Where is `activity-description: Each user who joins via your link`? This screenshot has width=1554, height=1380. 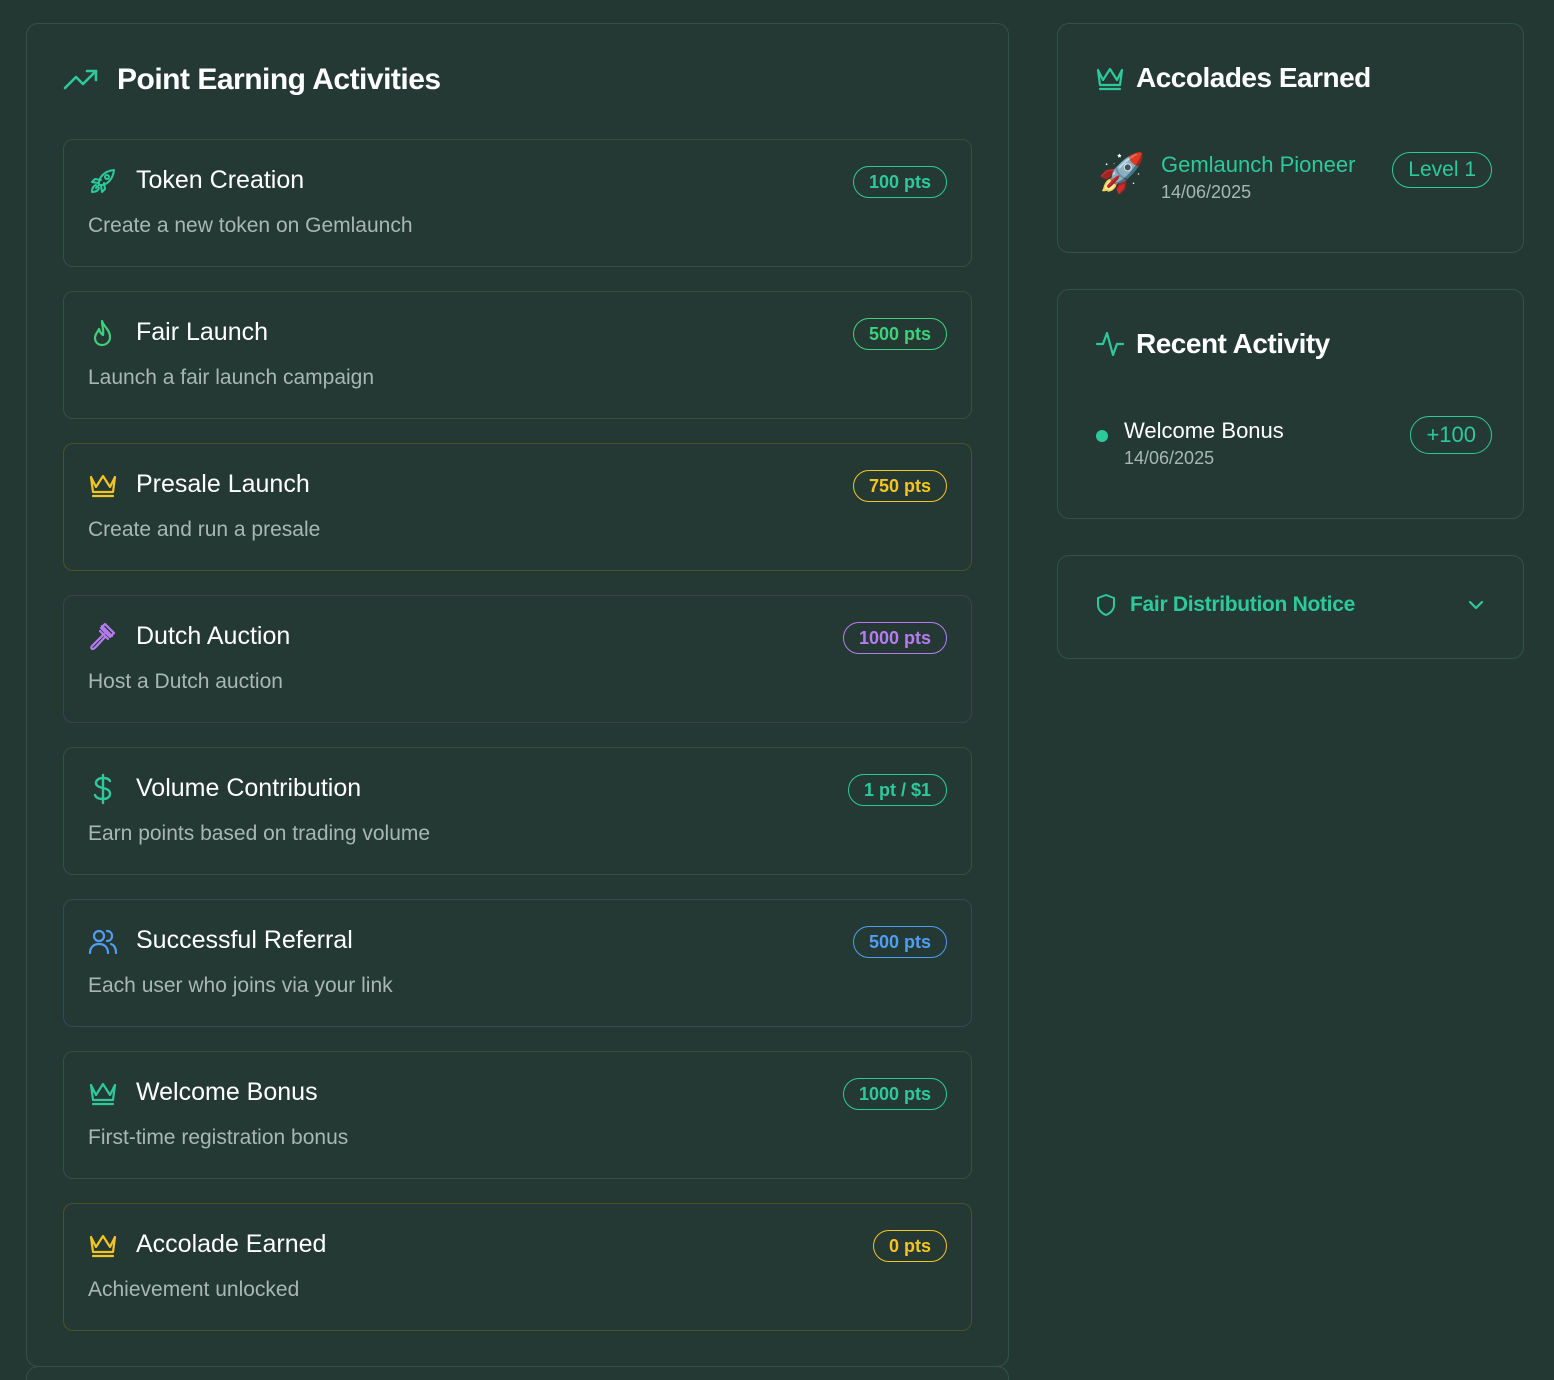
activity-description: Each user who joins via your link is located at coordinates (240, 985).